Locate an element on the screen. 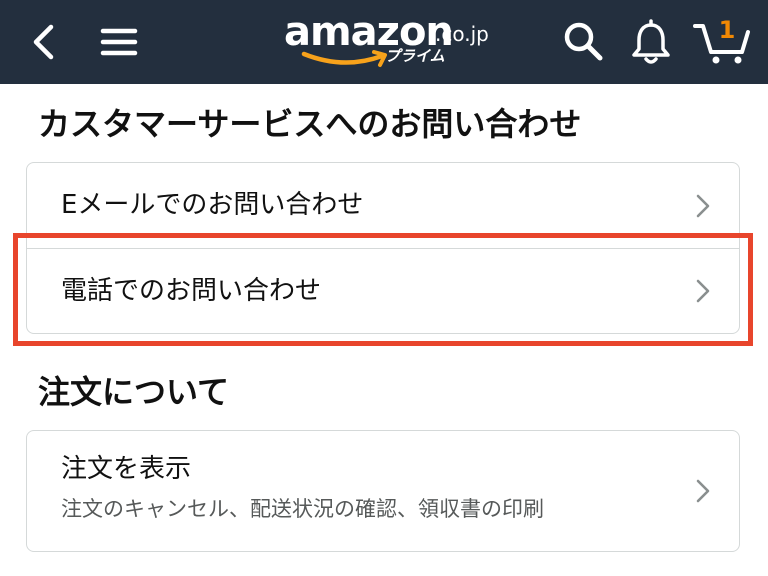 This screenshot has height=576, width=768. logo-domain: .co.jp is located at coordinates (462, 34).